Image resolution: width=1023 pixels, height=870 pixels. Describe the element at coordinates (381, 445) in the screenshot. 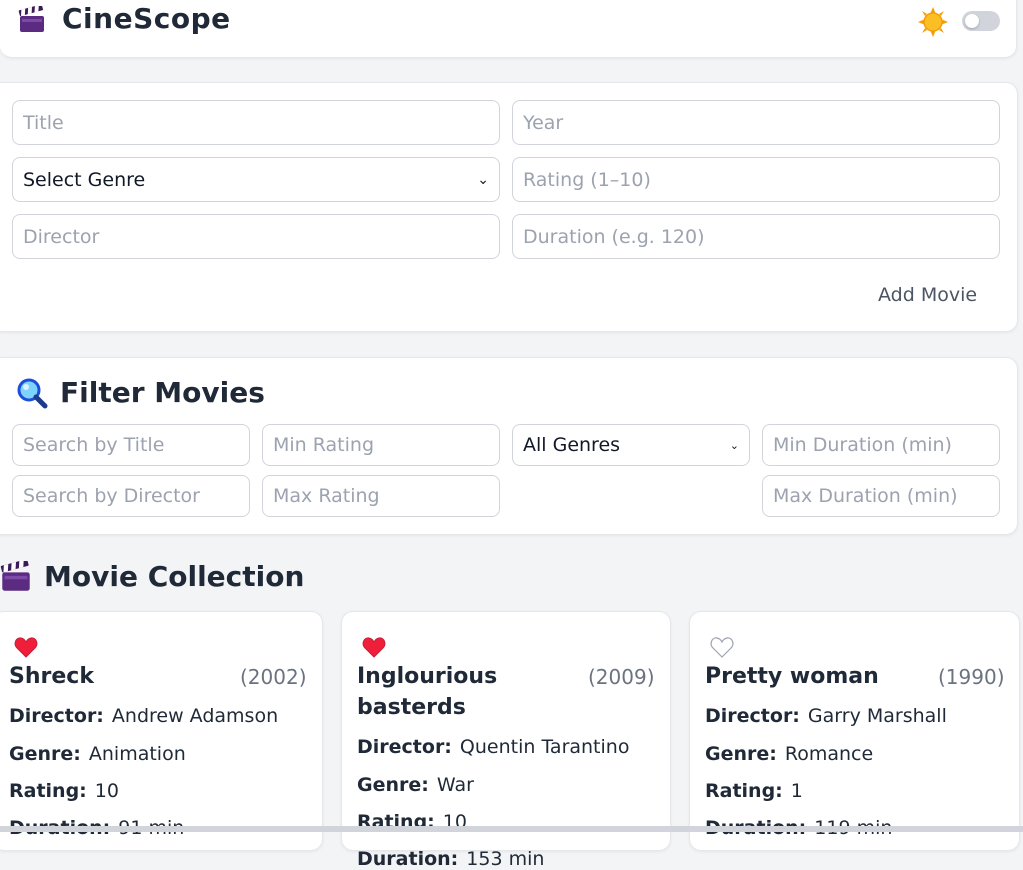

I see `min-rating-input` at that location.